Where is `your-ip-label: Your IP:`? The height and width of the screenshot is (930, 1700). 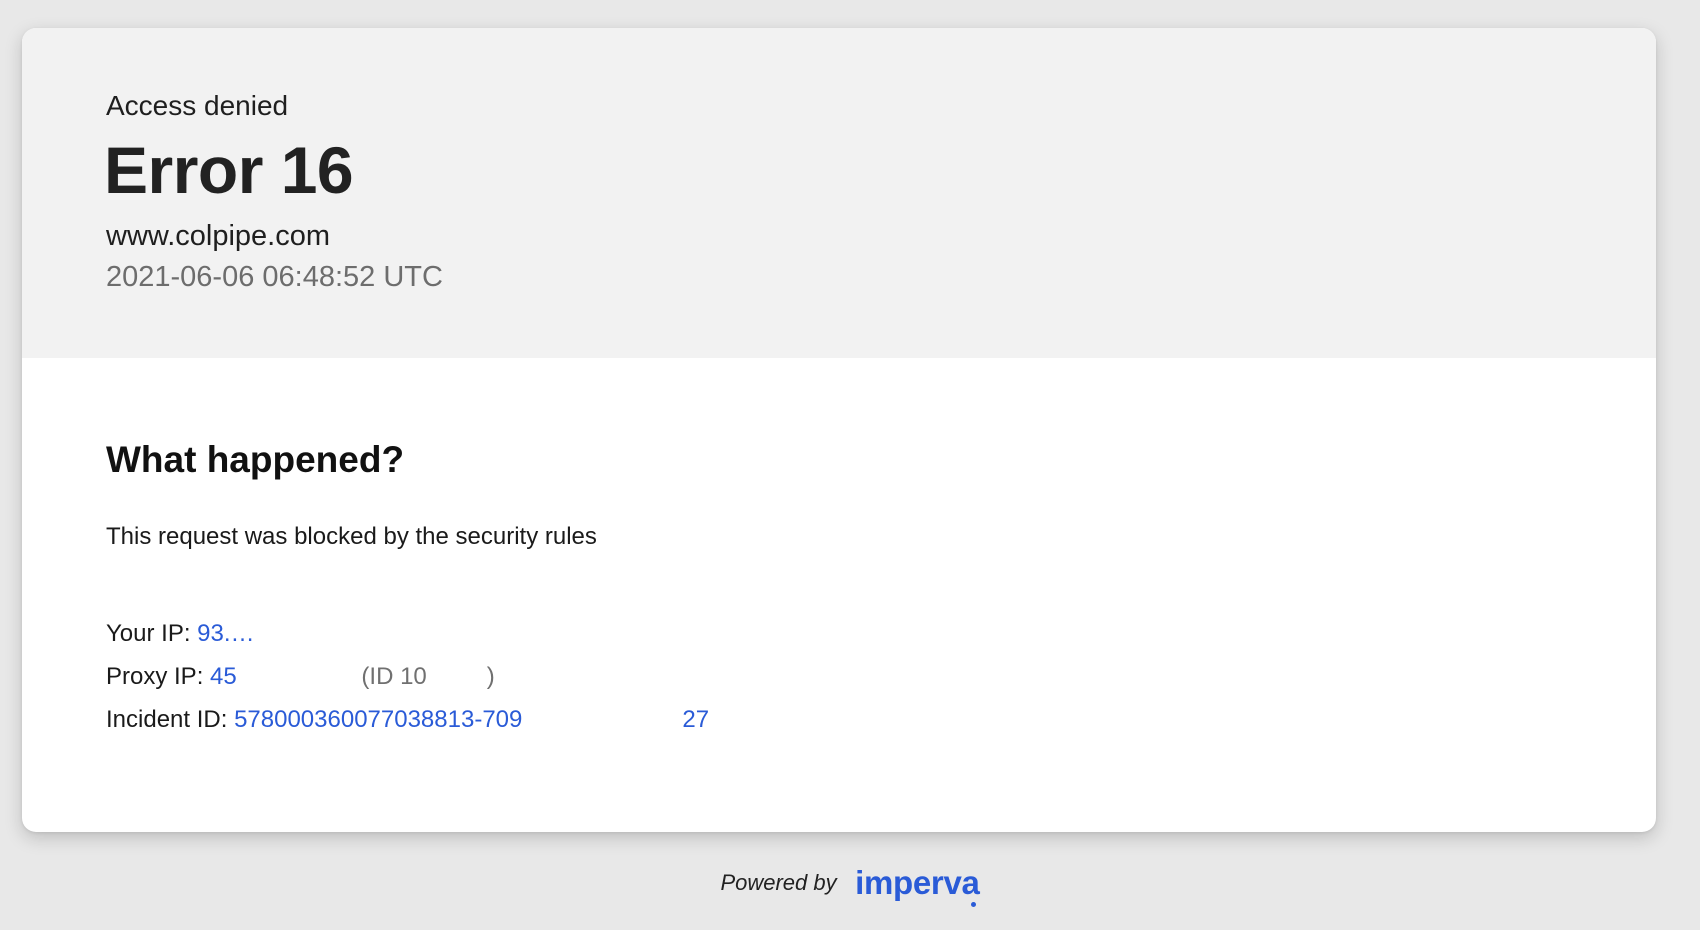
your-ip-label: Your IP: is located at coordinates (152, 633).